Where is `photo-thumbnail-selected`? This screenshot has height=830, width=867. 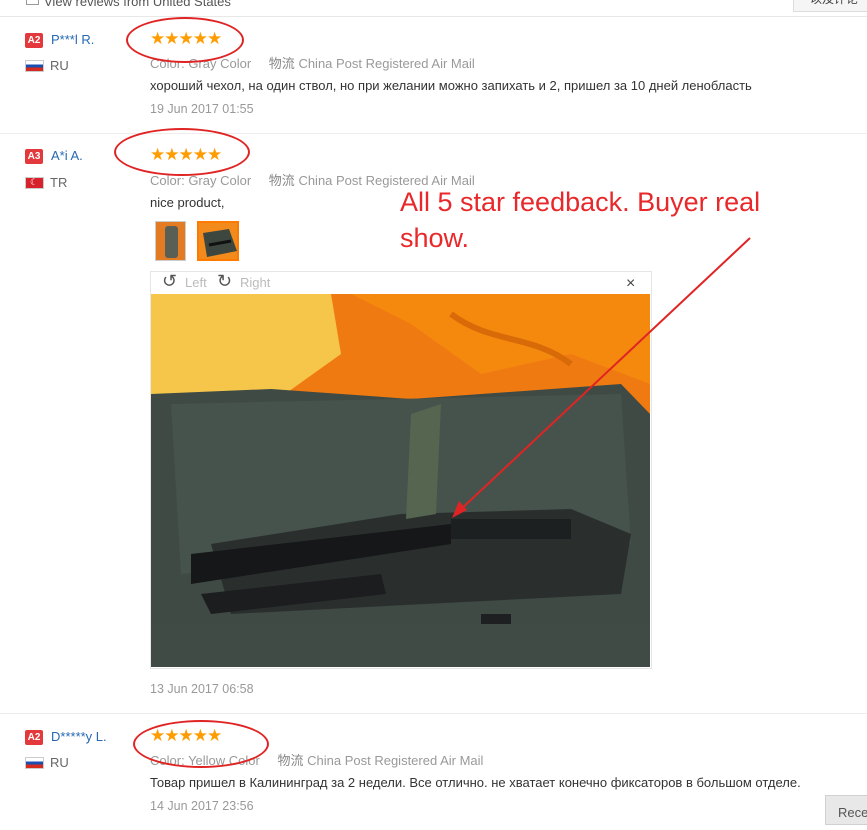
photo-thumbnail-selected is located at coordinates (218, 241).